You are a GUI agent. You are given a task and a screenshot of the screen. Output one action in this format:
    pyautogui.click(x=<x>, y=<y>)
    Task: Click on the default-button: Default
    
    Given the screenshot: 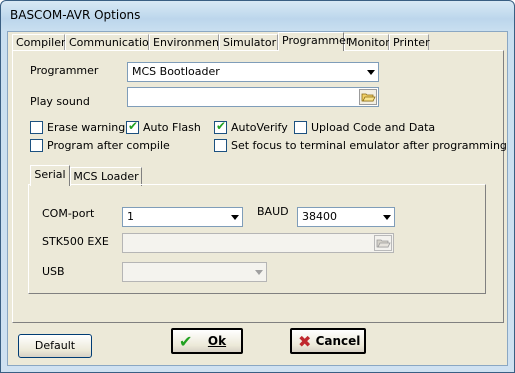 What is the action you would take?
    pyautogui.click(x=55, y=346)
    